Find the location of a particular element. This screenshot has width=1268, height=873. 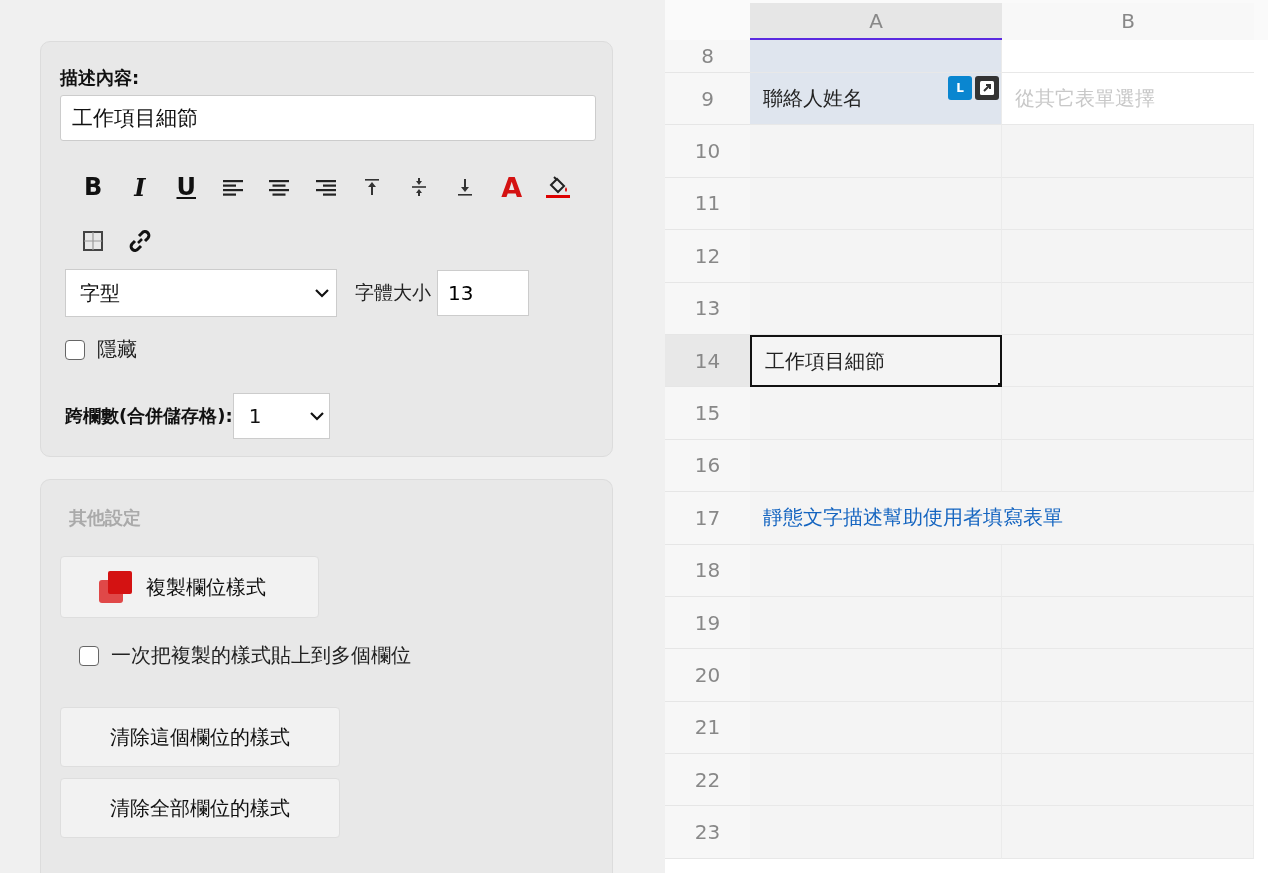

row-number: 8 is located at coordinates (707, 56).